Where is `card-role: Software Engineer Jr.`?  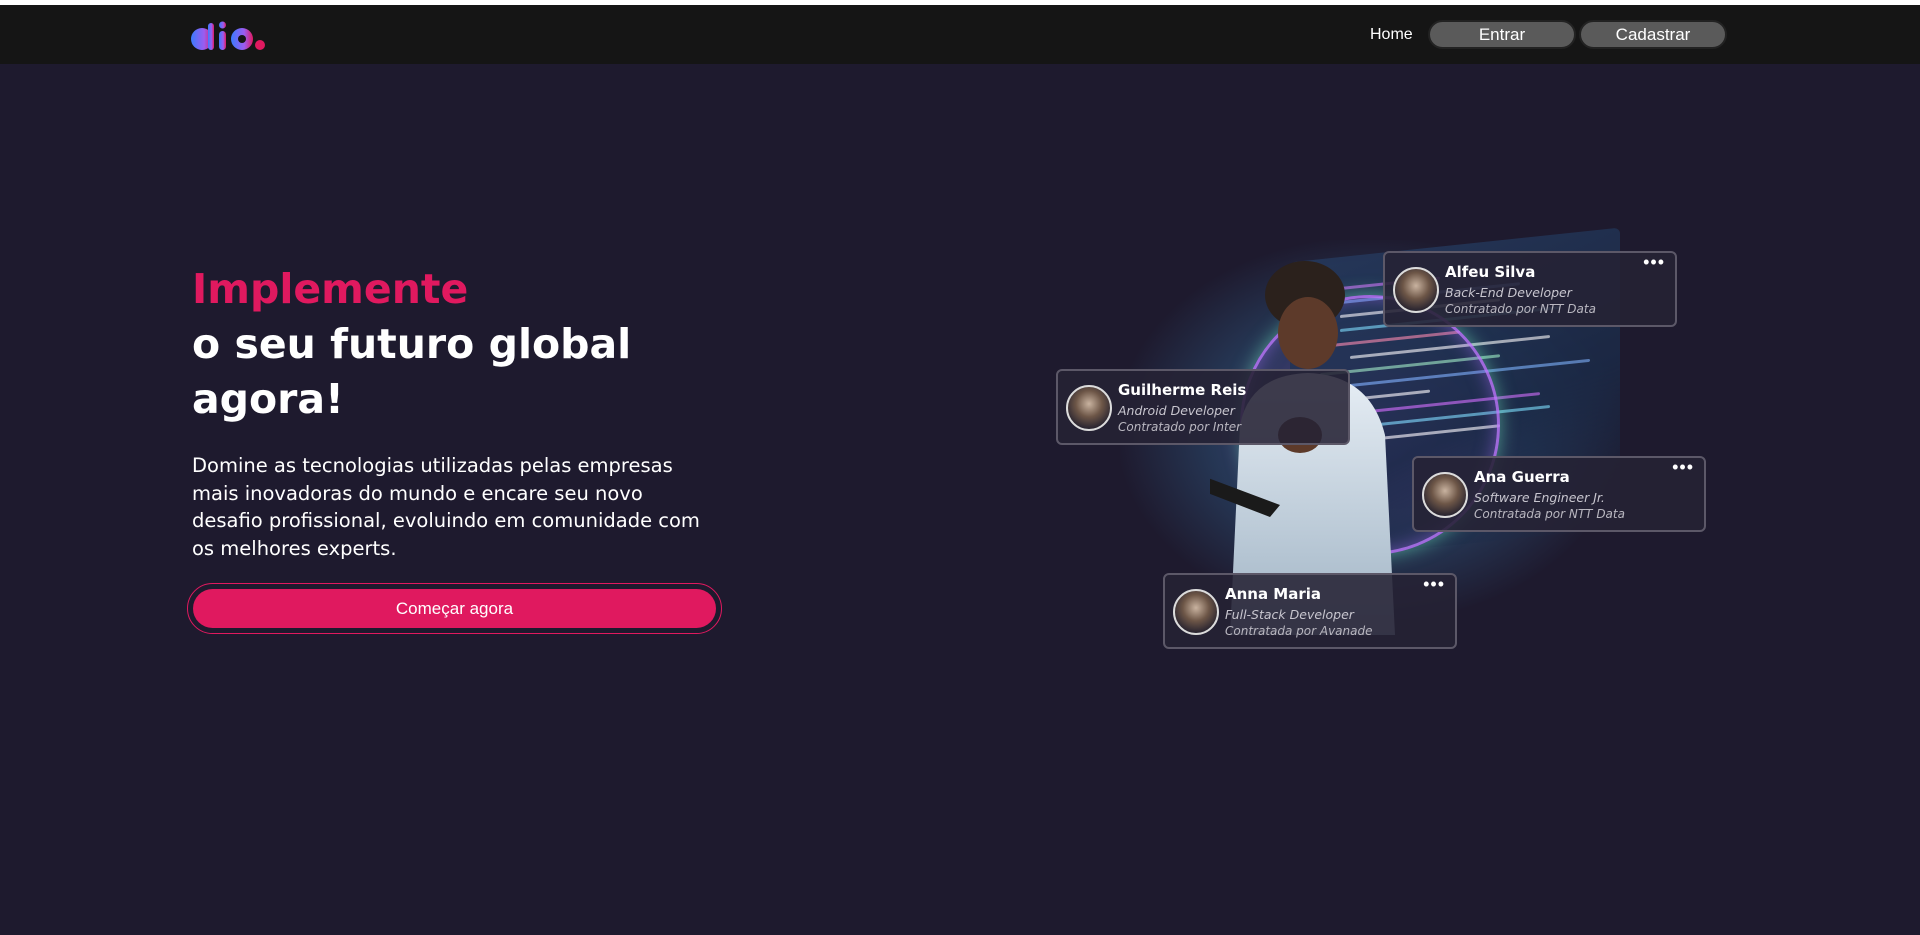
card-role: Software Engineer Jr. is located at coordinates (1539, 497).